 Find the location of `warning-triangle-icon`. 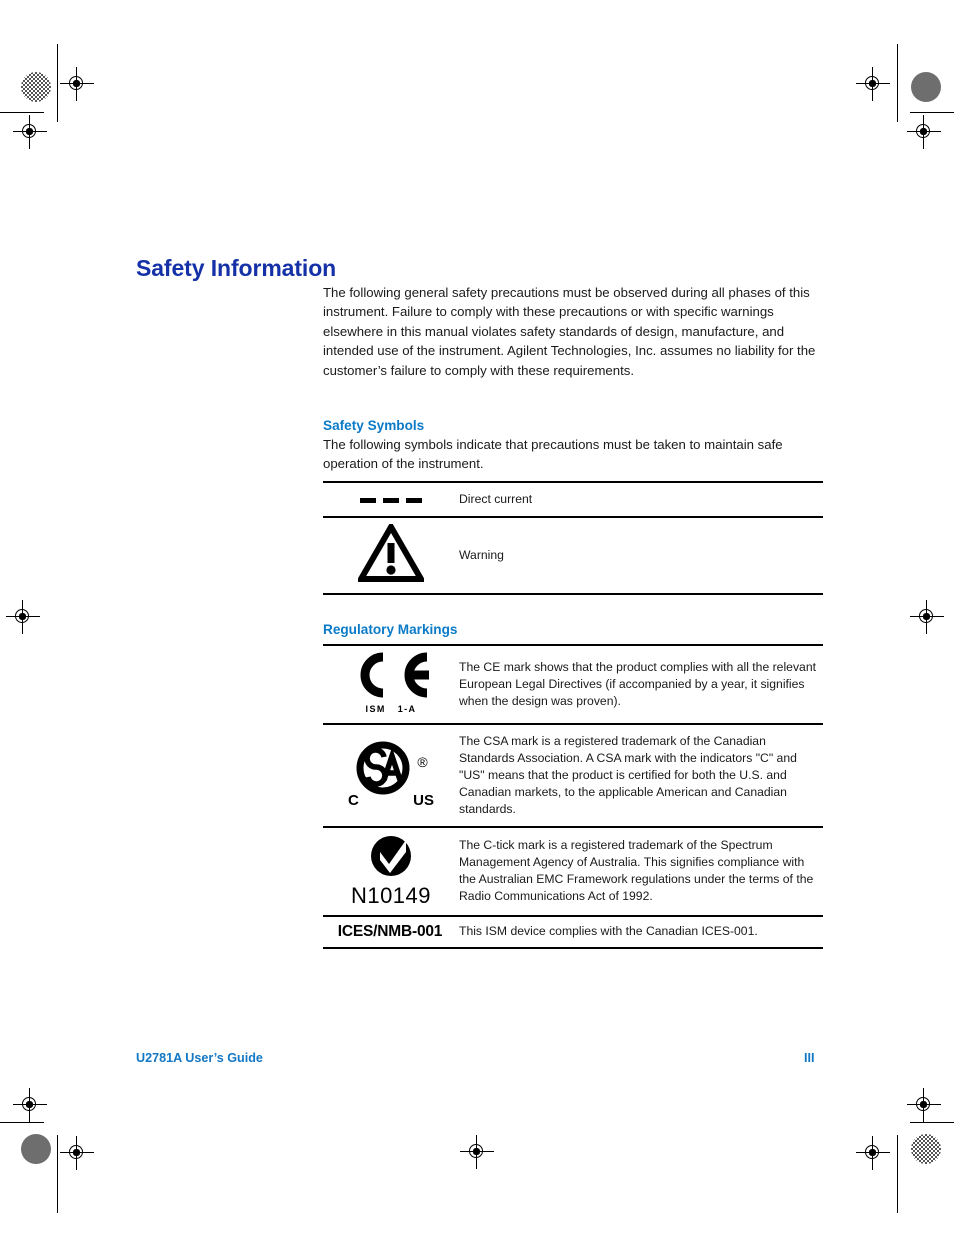

warning-triangle-icon is located at coordinates (391, 553).